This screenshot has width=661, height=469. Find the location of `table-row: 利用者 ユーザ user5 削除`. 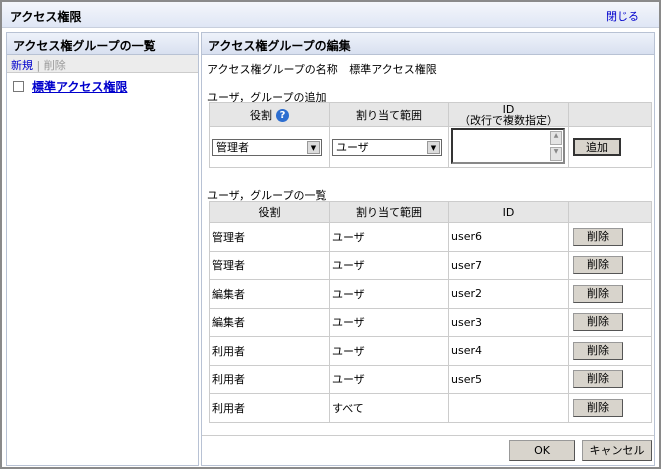

table-row: 利用者 ユーザ user5 削除 is located at coordinates (430, 379).